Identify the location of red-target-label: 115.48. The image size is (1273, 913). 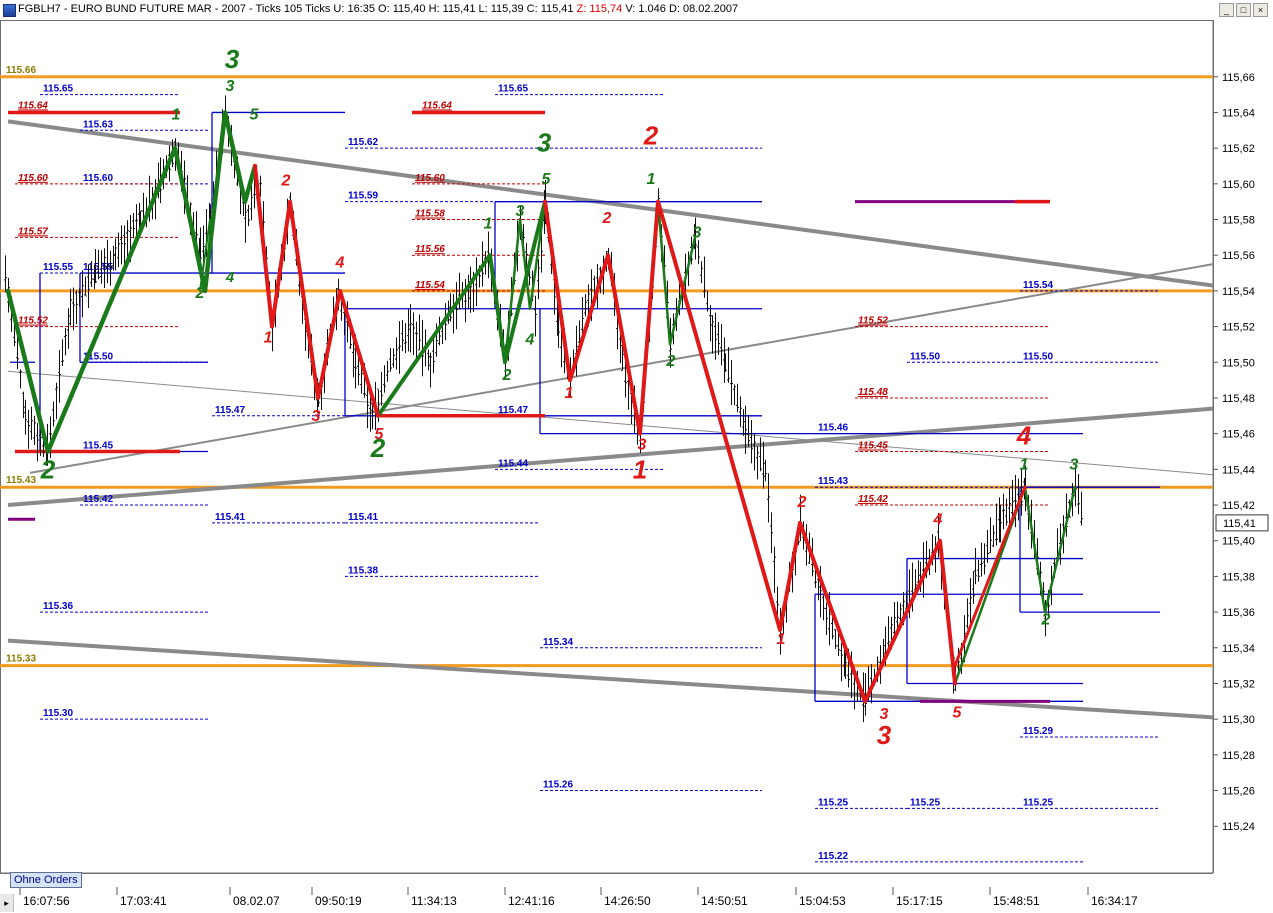
(873, 392).